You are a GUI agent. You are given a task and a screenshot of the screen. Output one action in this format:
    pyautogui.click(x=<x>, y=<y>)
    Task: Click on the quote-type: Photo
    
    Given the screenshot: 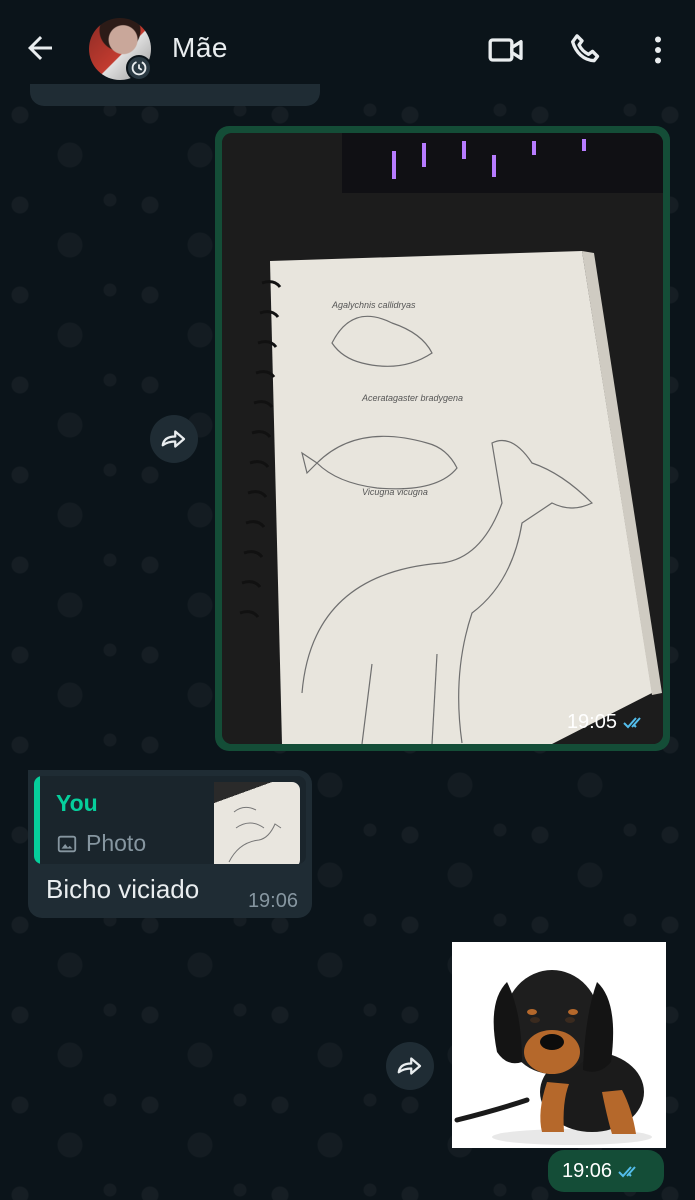 What is the action you would take?
    pyautogui.click(x=101, y=843)
    